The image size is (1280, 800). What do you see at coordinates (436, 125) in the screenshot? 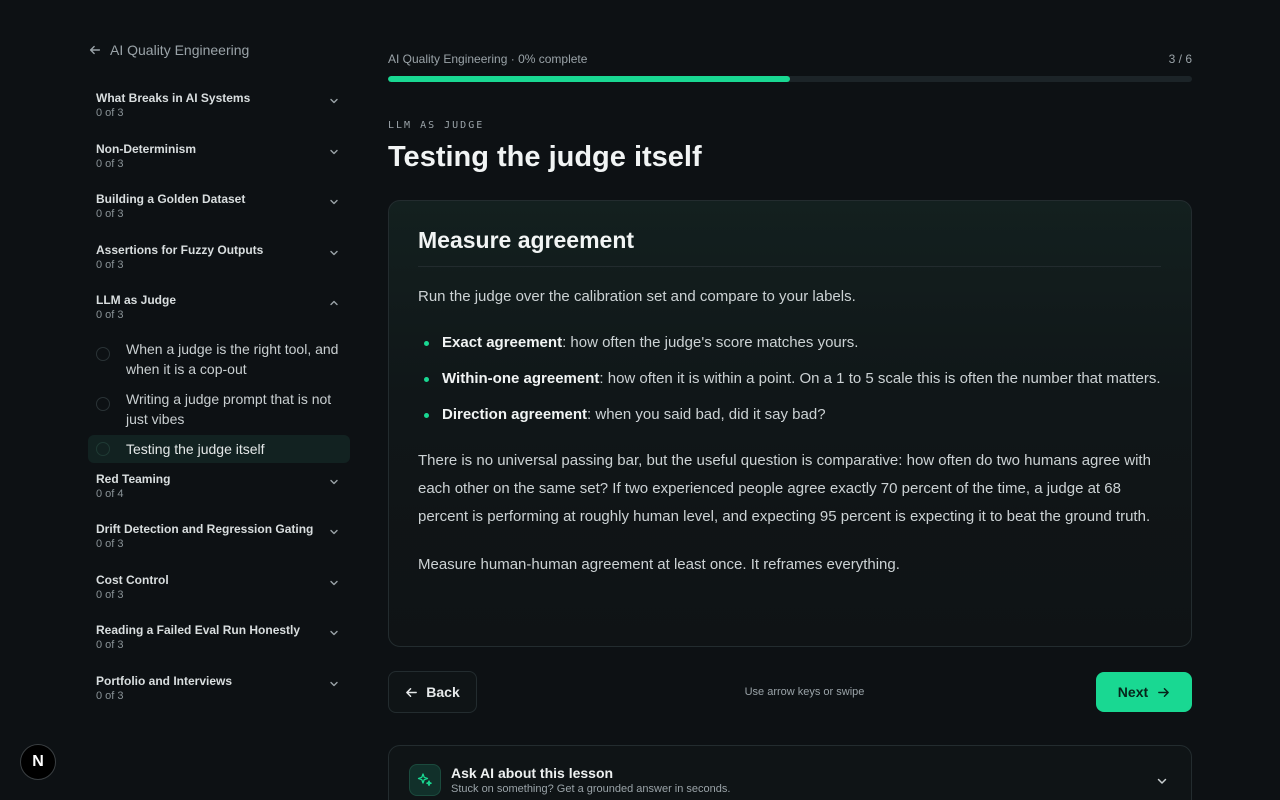
I see `module-eyebrow: LLM AS JUDGE` at bounding box center [436, 125].